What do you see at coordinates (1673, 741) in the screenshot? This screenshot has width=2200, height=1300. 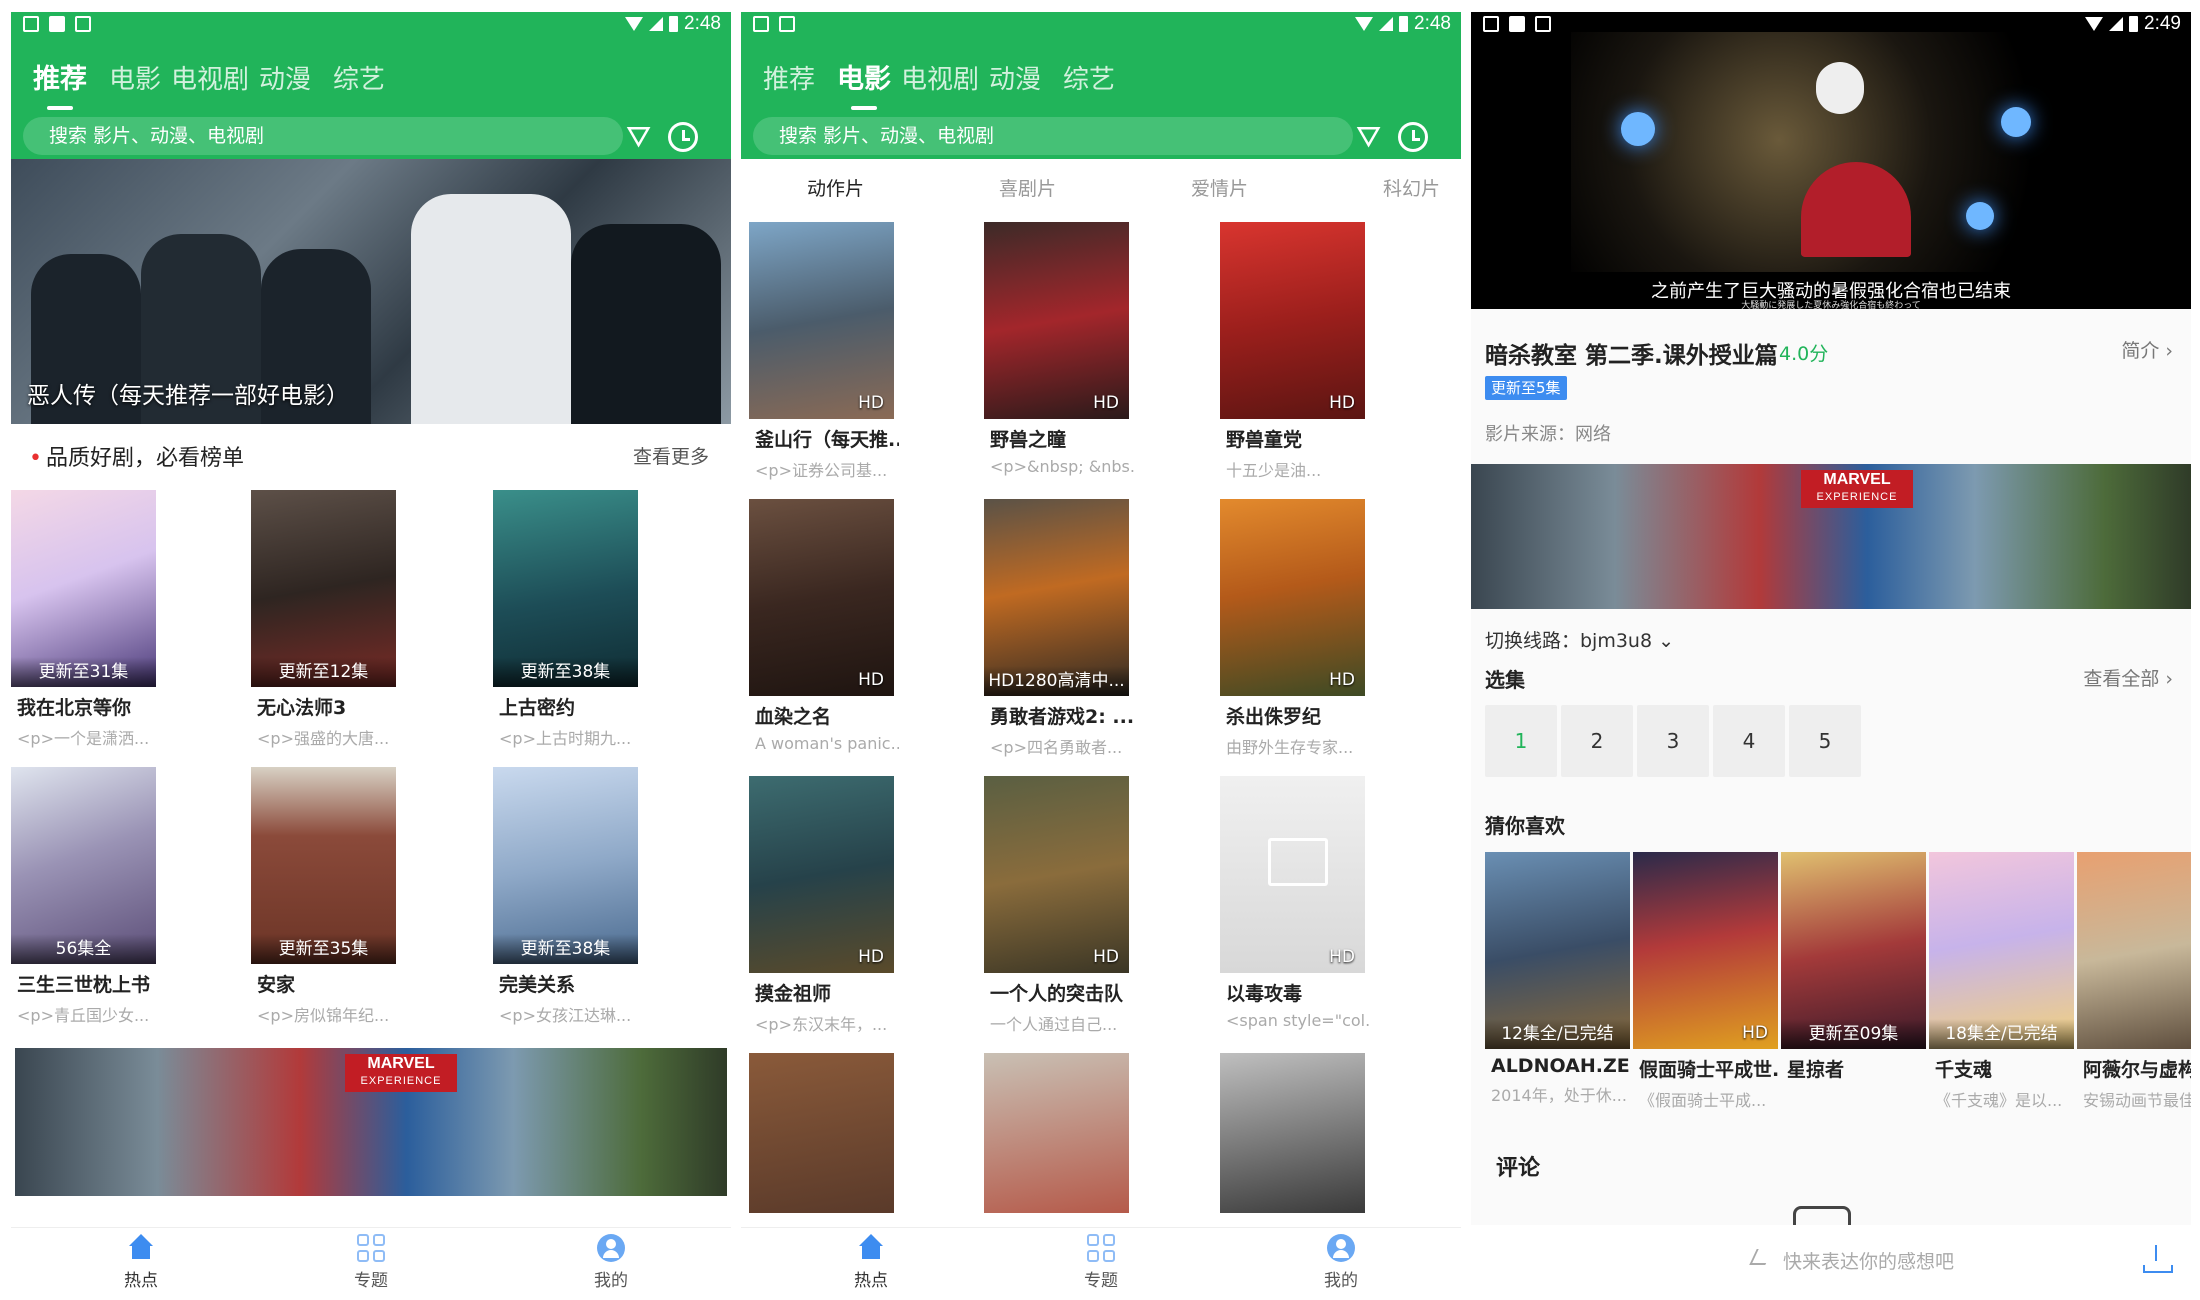 I see `episode-button: 3` at bounding box center [1673, 741].